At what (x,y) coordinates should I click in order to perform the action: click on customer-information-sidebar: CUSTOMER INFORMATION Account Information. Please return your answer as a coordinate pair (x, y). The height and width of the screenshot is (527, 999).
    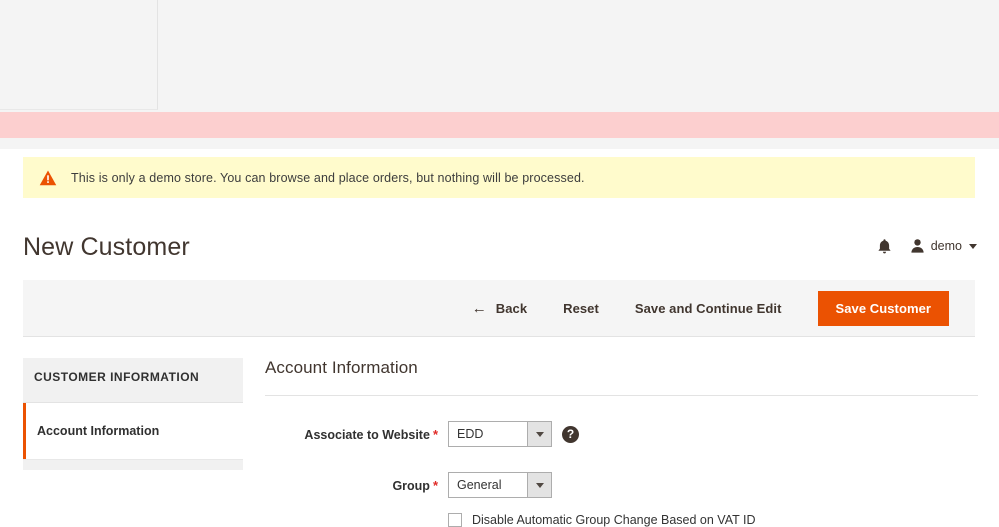
    Looking at the image, I should click on (133, 414).